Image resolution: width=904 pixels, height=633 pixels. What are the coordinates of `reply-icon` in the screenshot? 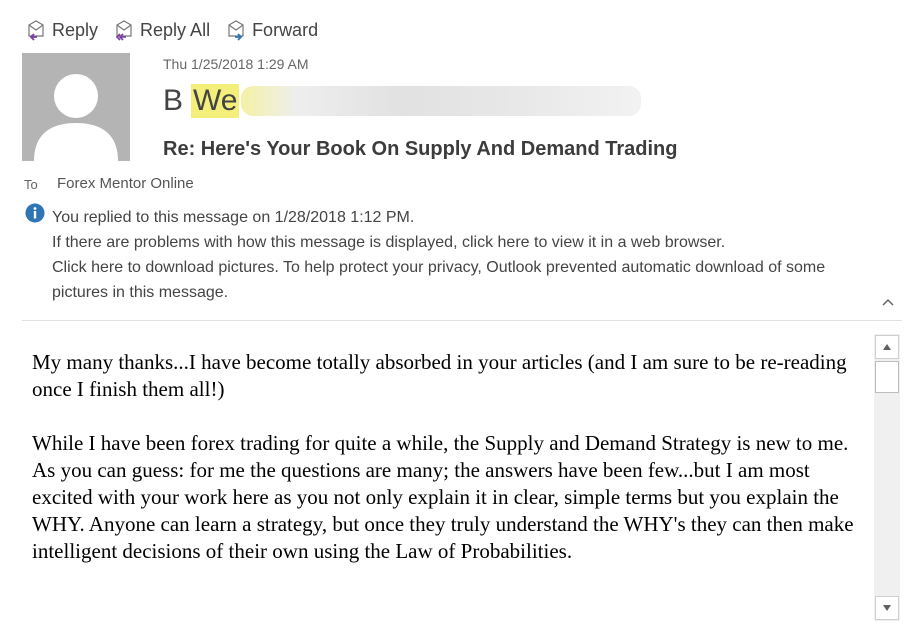 It's located at (36, 30).